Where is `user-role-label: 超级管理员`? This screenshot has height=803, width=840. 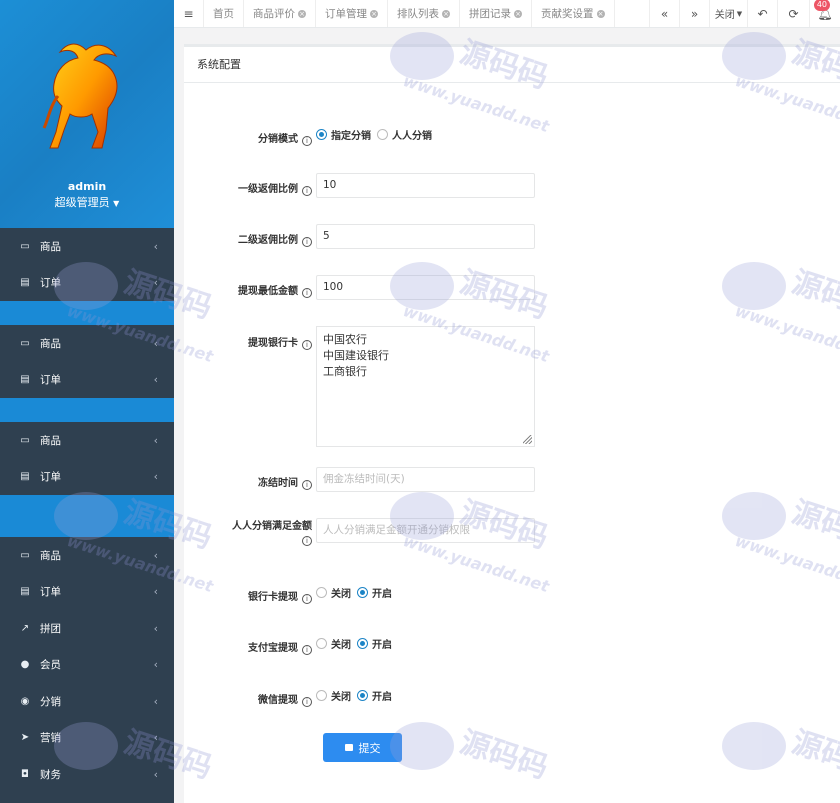 user-role-label: 超级管理员 is located at coordinates (82, 202).